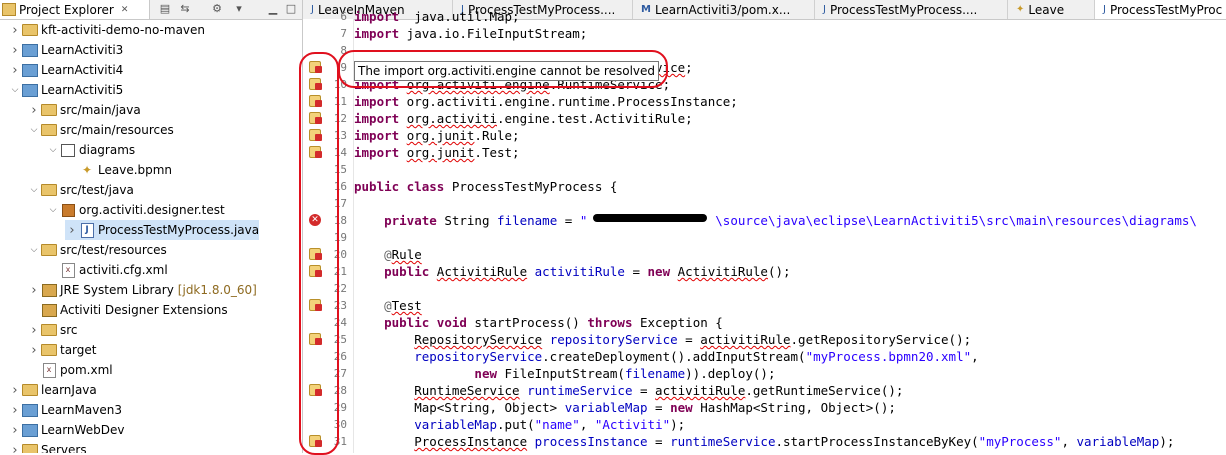 The width and height of the screenshot is (1226, 455). I want to click on tree-item: Activiti Designer Extensions, so click(127, 310).